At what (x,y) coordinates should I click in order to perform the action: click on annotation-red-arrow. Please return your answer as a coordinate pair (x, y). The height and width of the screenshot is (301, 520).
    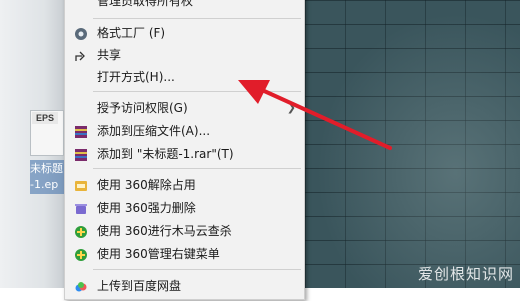
    Looking at the image, I should click on (315, 115).